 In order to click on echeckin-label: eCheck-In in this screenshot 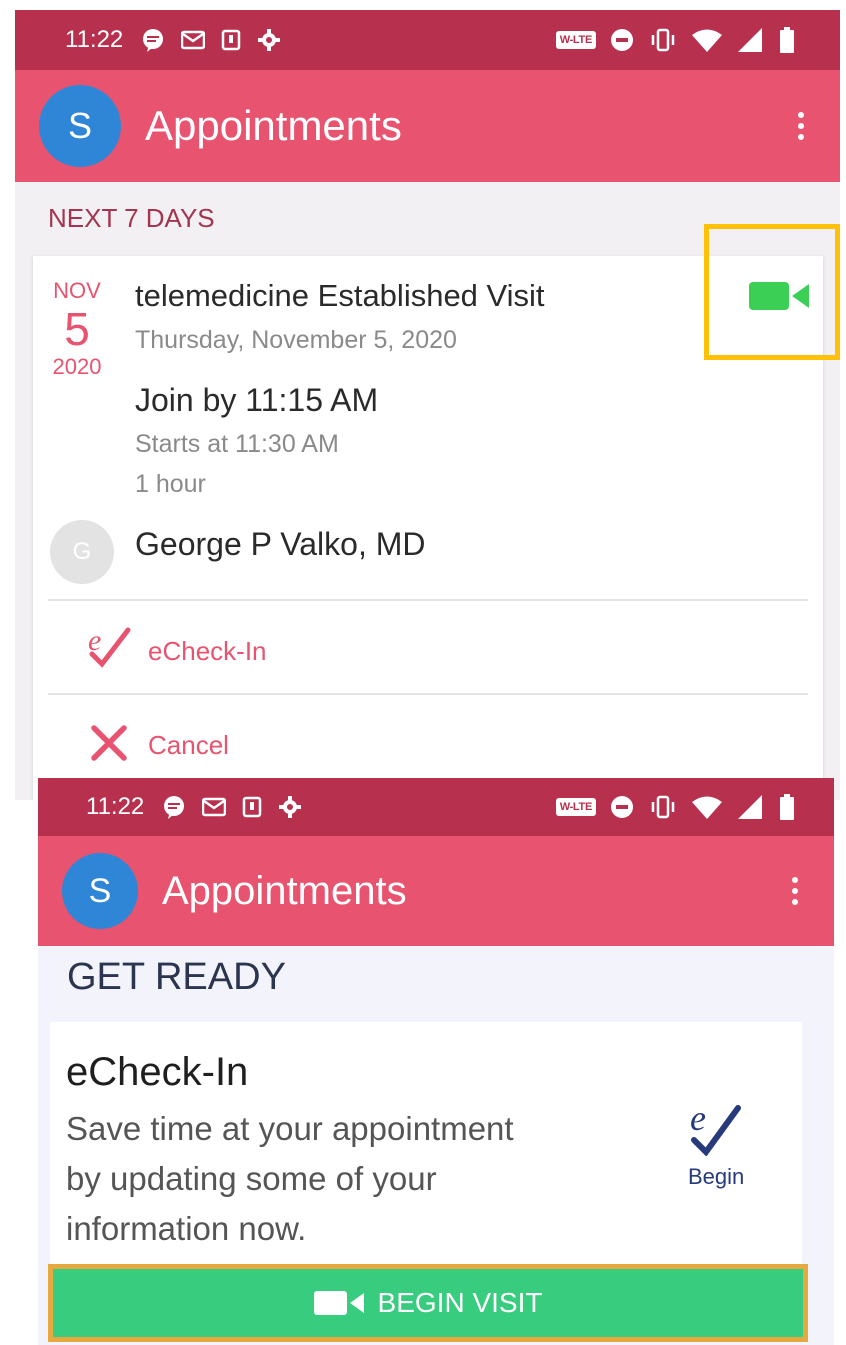, I will do `click(207, 651)`.